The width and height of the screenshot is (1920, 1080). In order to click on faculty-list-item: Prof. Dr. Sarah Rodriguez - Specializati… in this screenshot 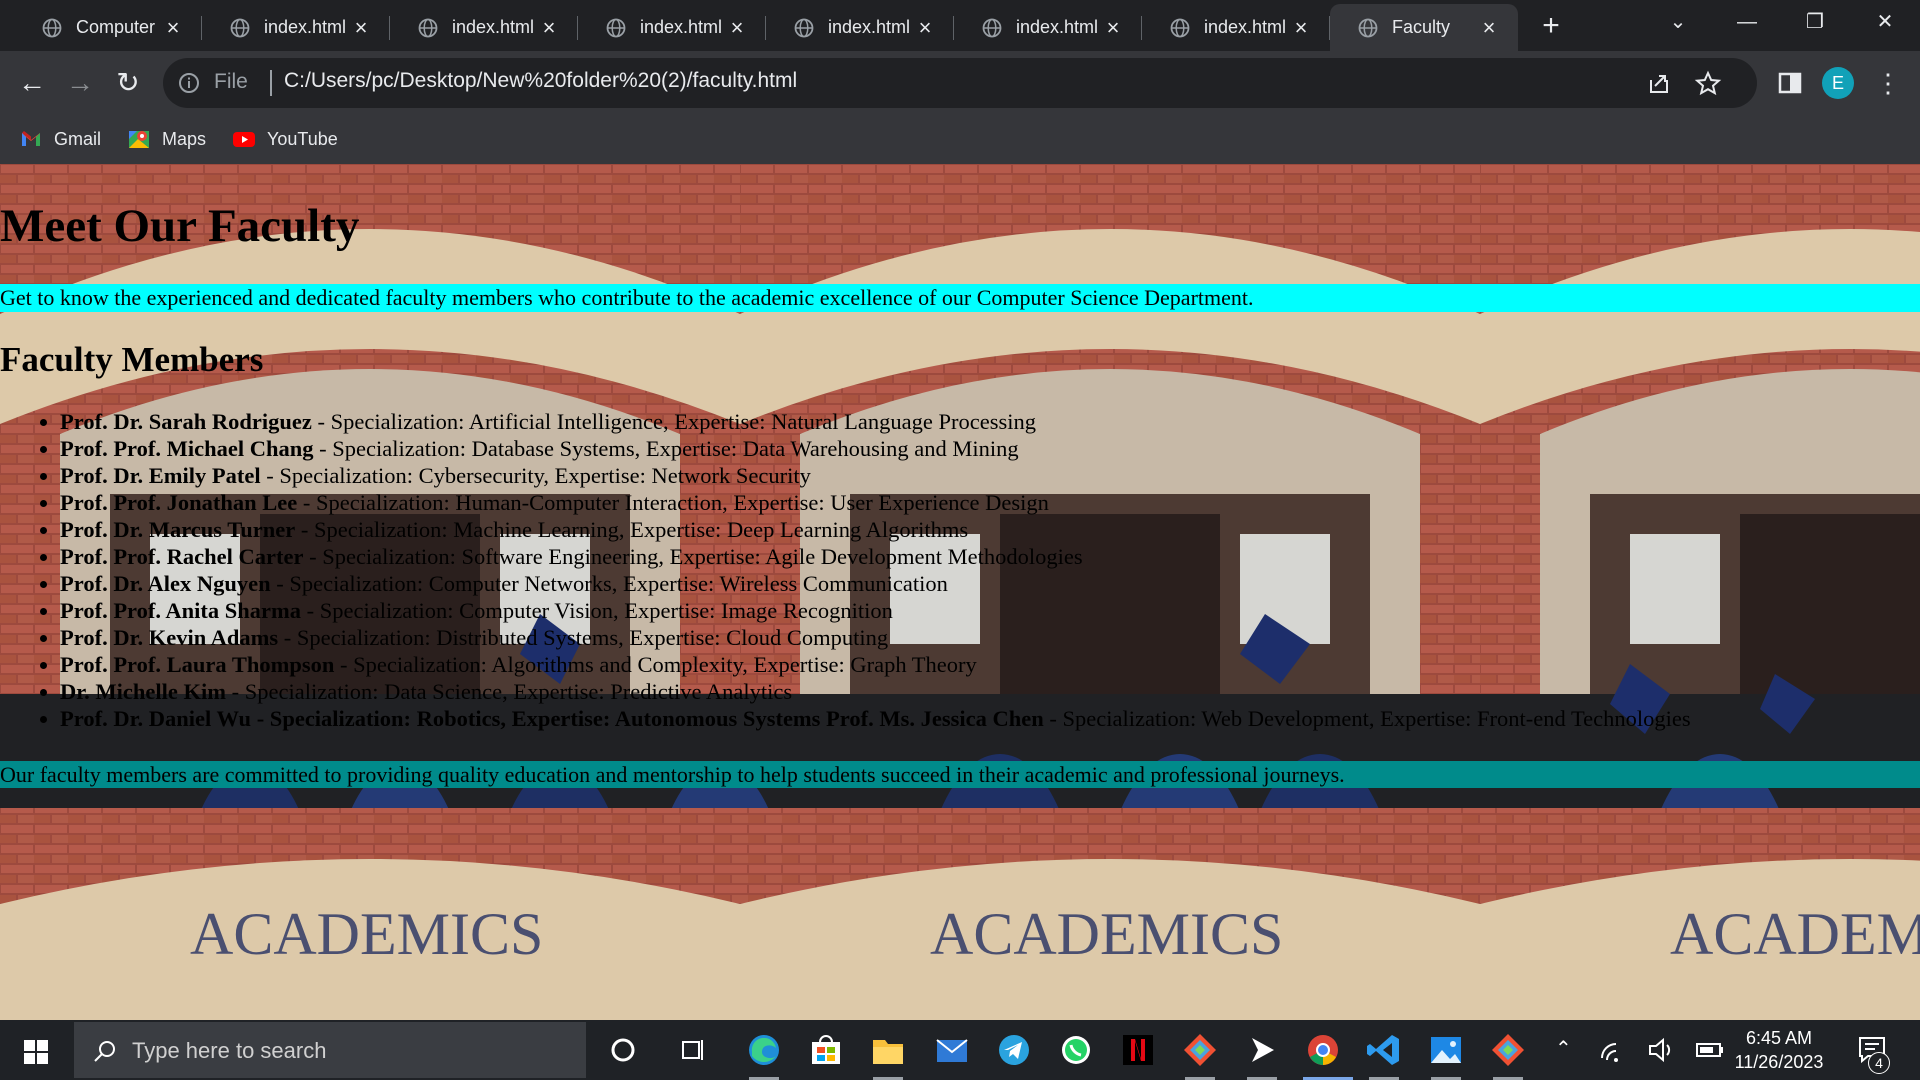, I will do `click(875, 421)`.